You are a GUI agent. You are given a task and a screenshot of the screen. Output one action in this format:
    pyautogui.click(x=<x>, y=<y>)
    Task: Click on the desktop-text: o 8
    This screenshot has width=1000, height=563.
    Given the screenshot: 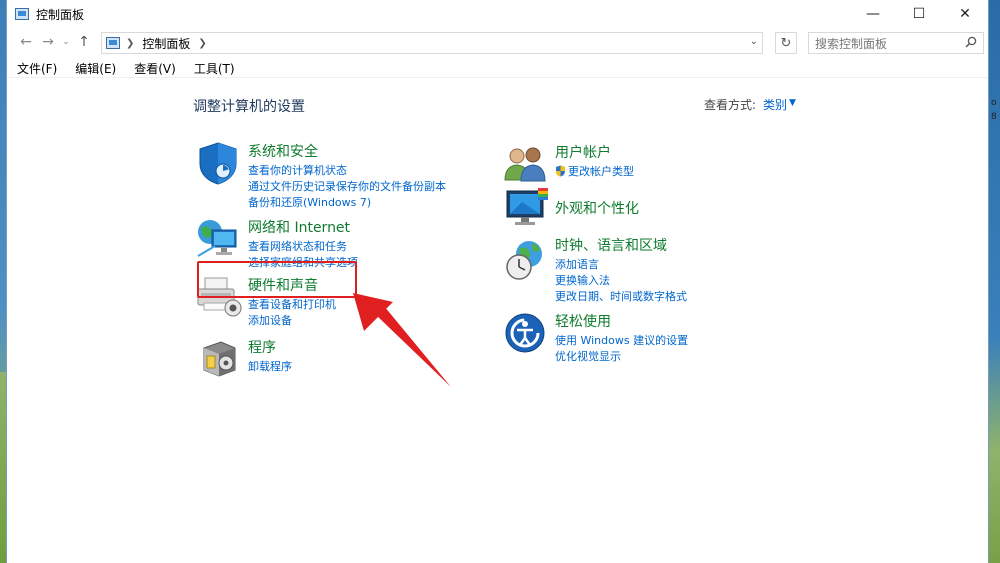 What is the action you would take?
    pyautogui.click(x=994, y=110)
    